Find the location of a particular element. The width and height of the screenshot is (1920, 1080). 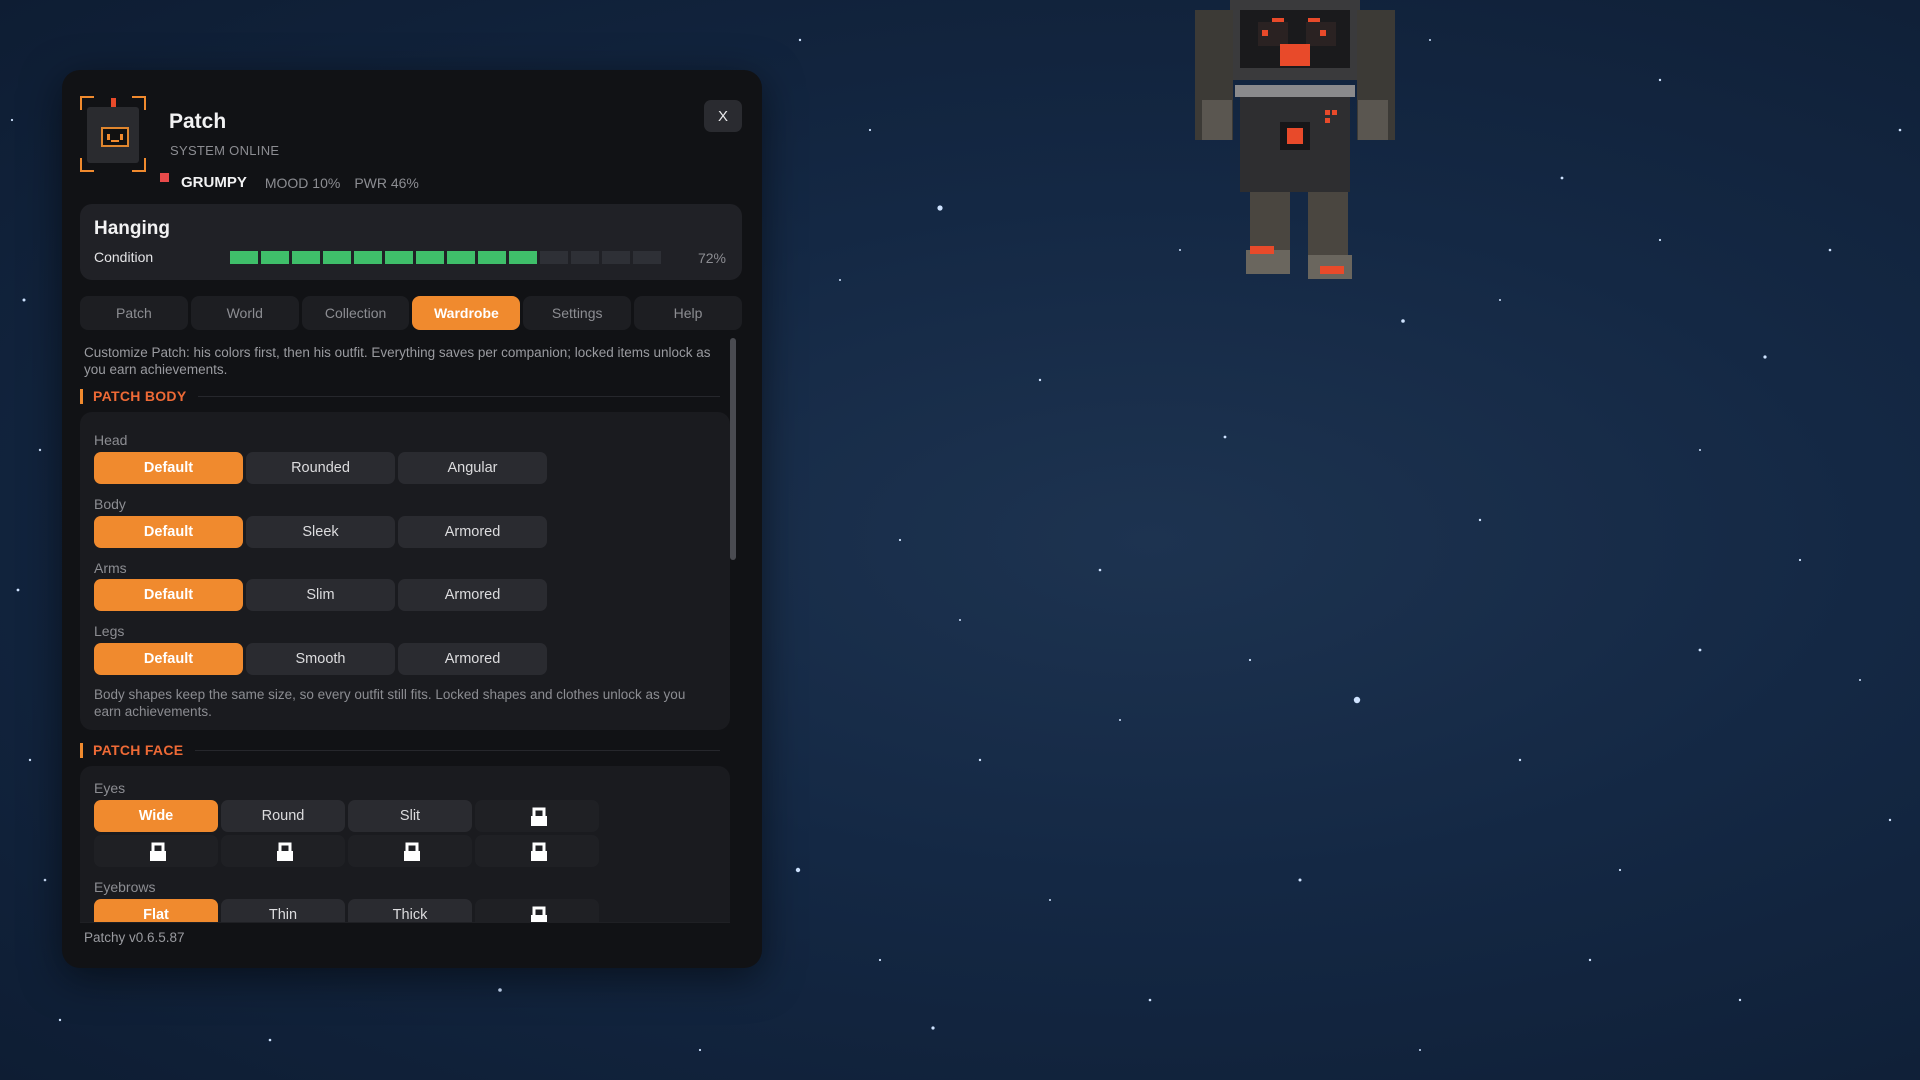

state-title: Hanging is located at coordinates (132, 228).